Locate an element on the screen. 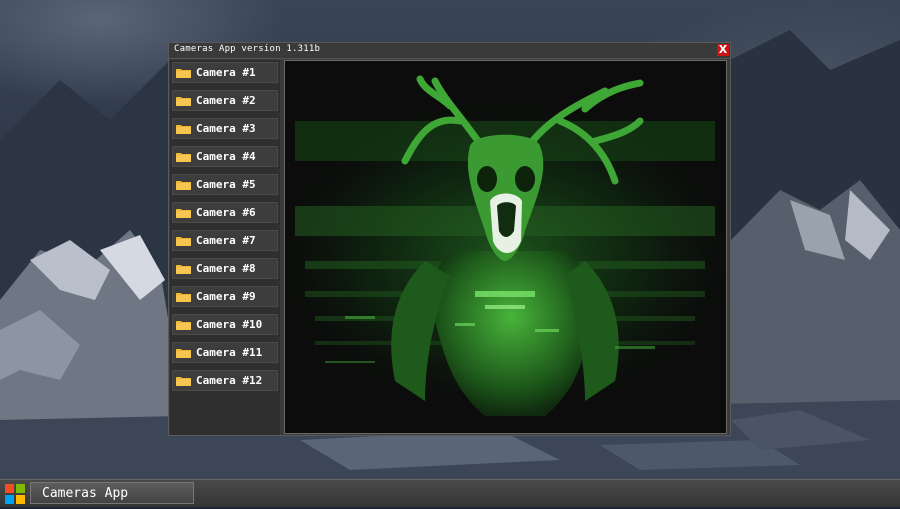  close-button: X is located at coordinates (723, 50).